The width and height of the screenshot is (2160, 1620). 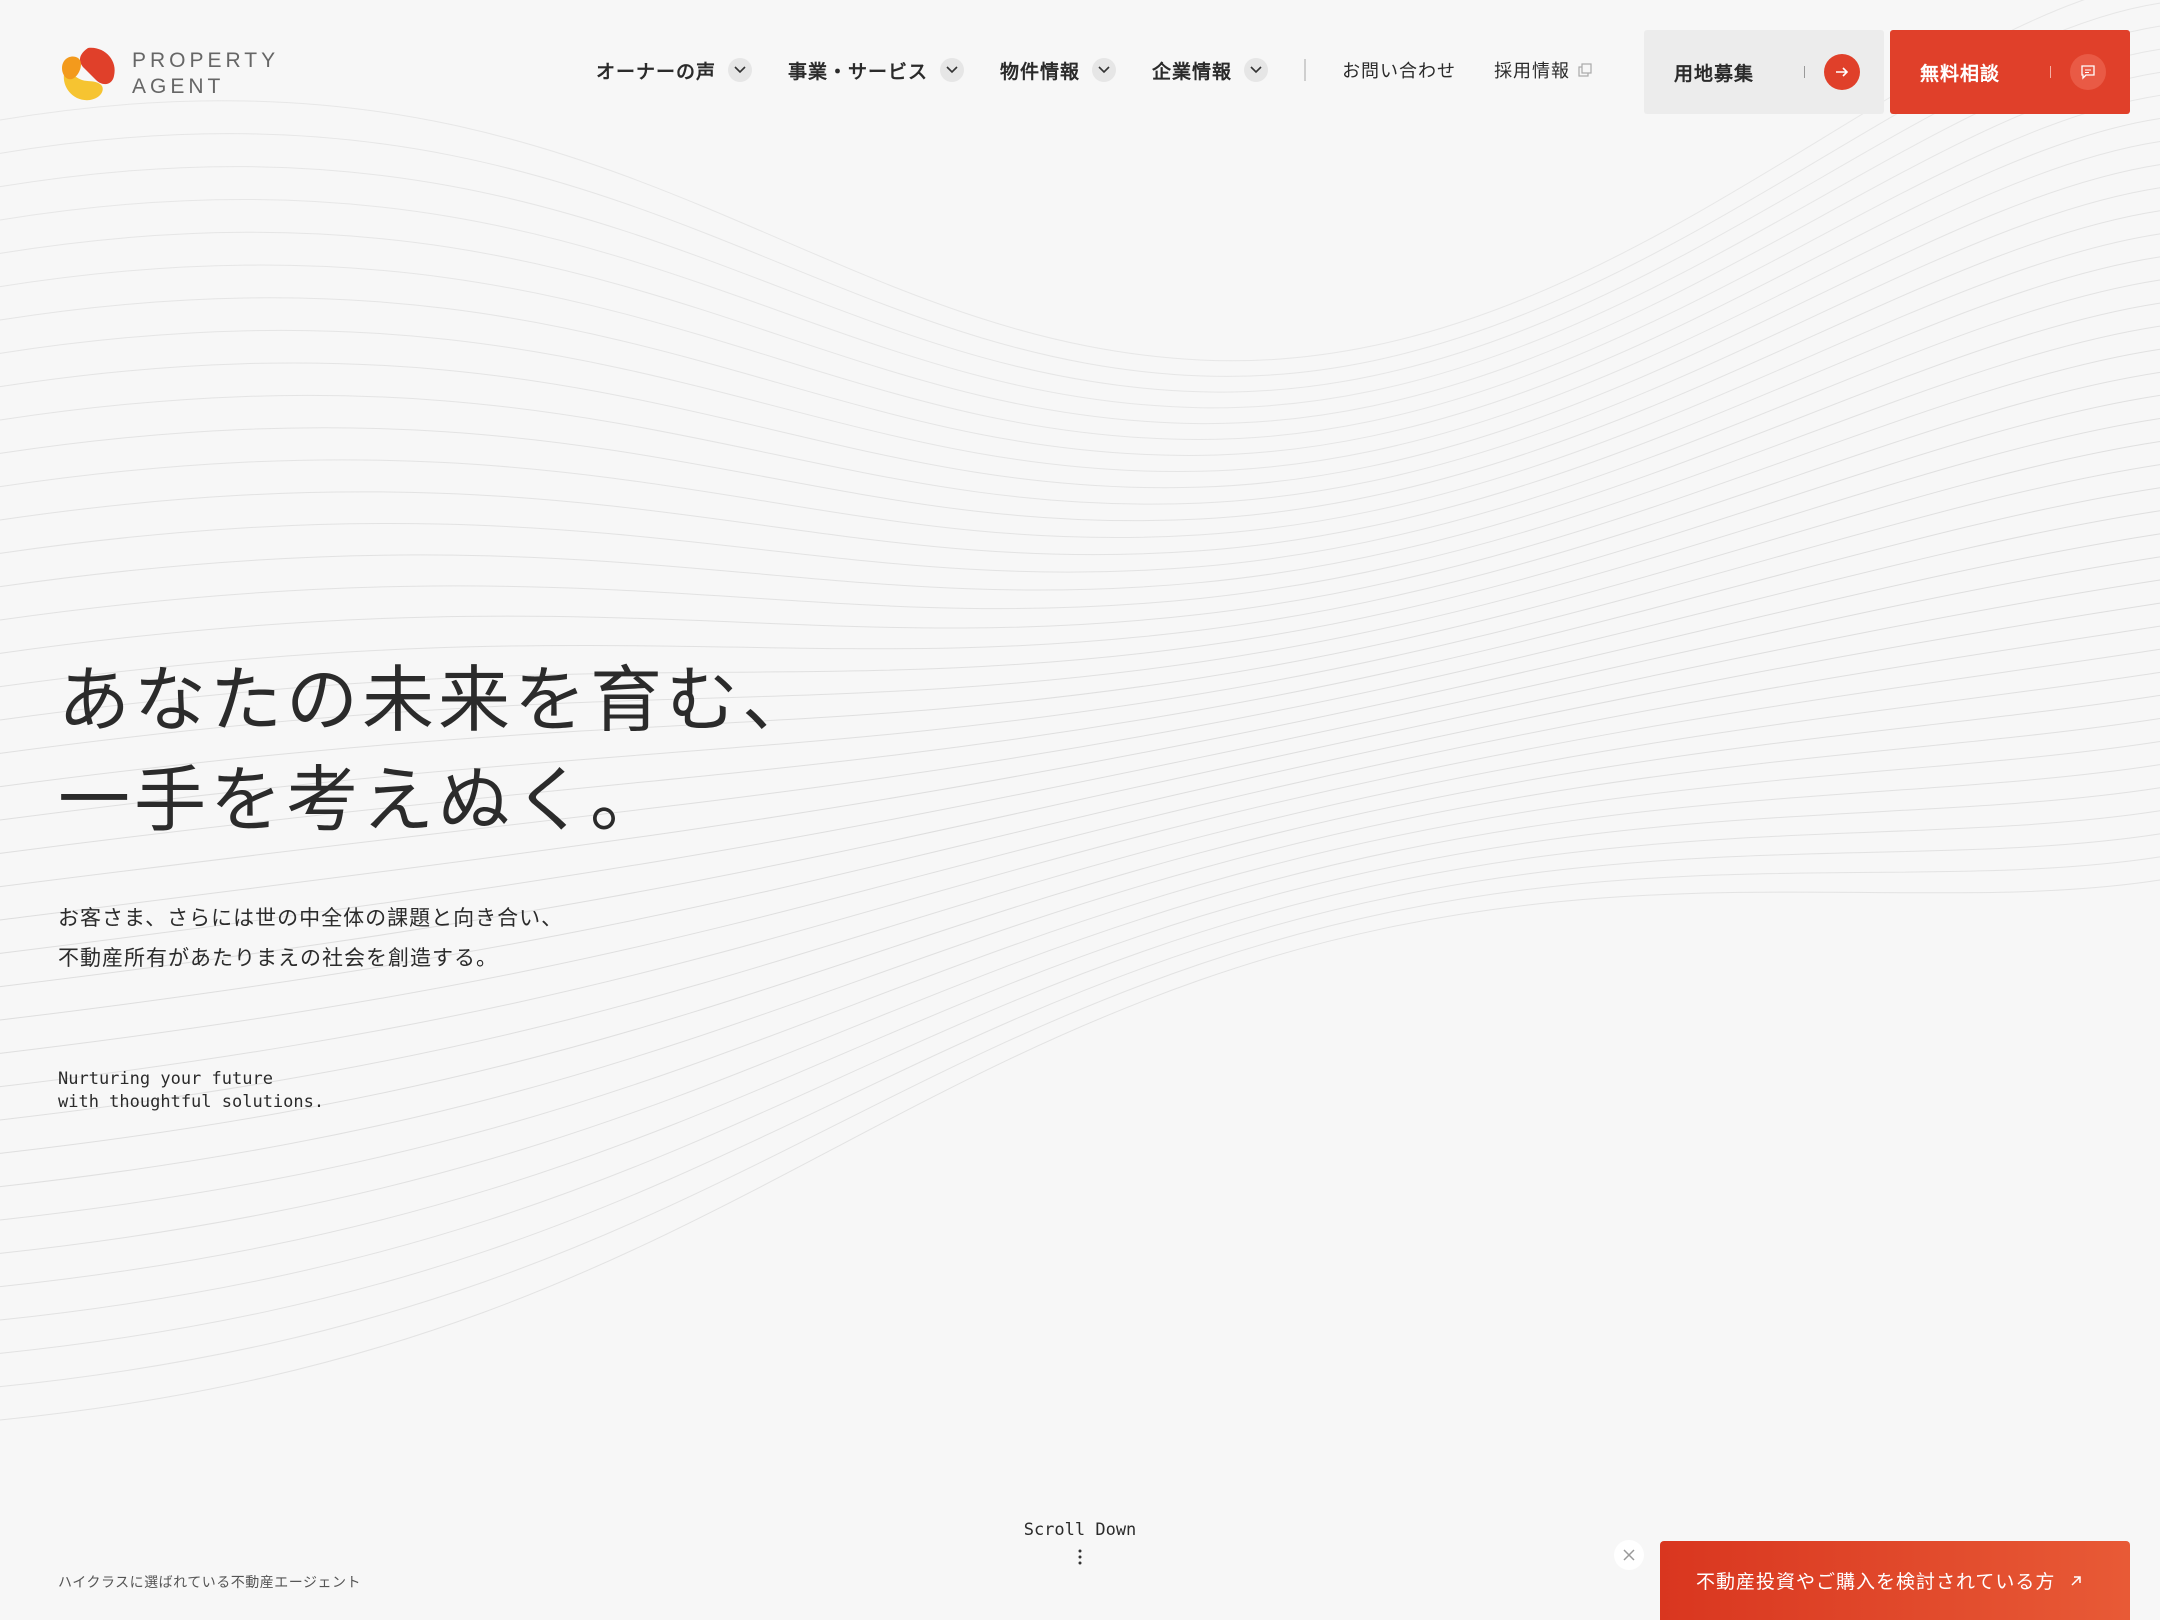 I want to click on logo-text: PROPERTY AGENT, so click(x=205, y=74).